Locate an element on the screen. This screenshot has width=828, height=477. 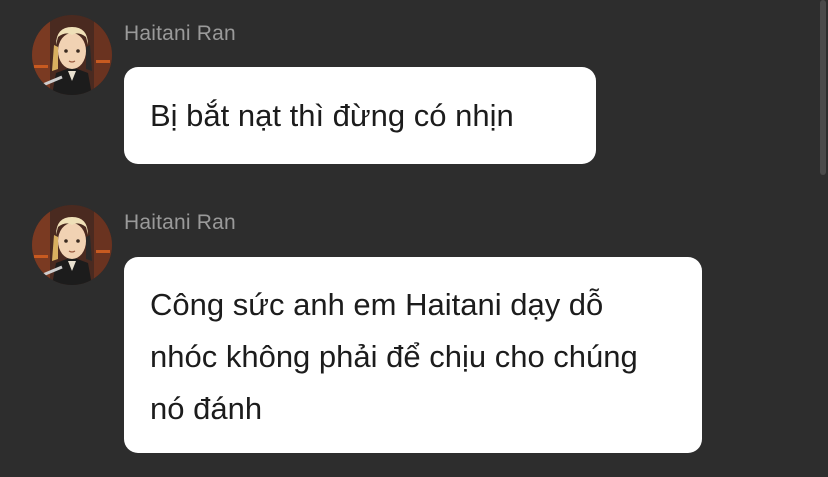
message-bubble: Bị bắt nạt thì đừng có nhịn is located at coordinates (360, 115).